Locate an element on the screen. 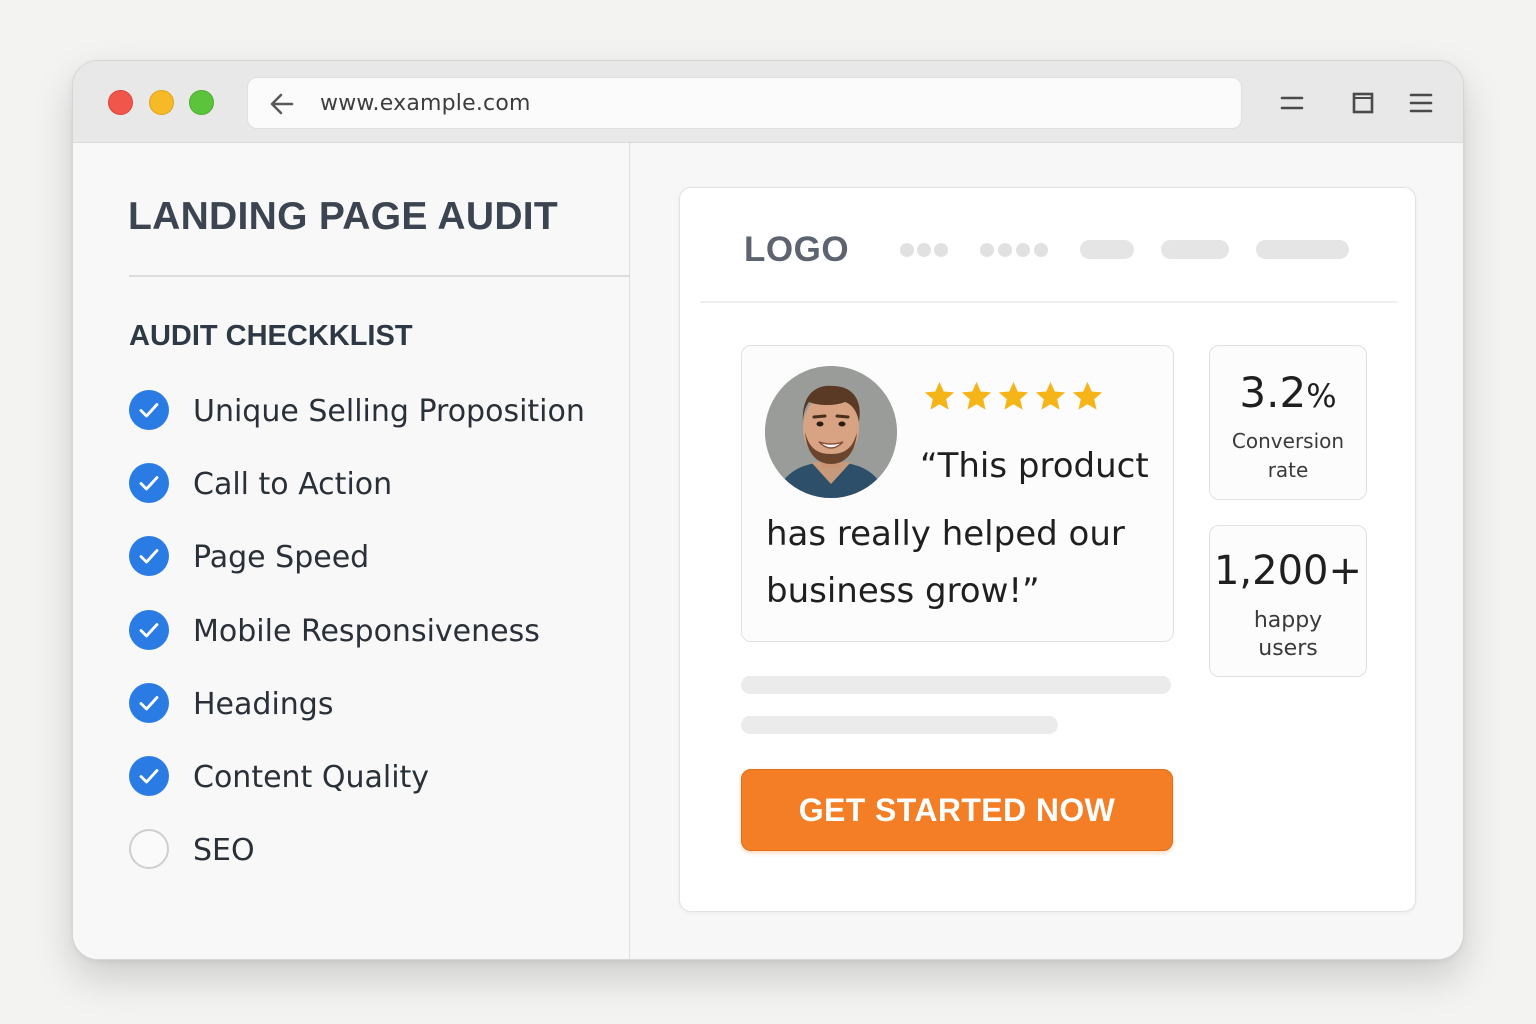  checklist-item: SEO is located at coordinates (369, 849).